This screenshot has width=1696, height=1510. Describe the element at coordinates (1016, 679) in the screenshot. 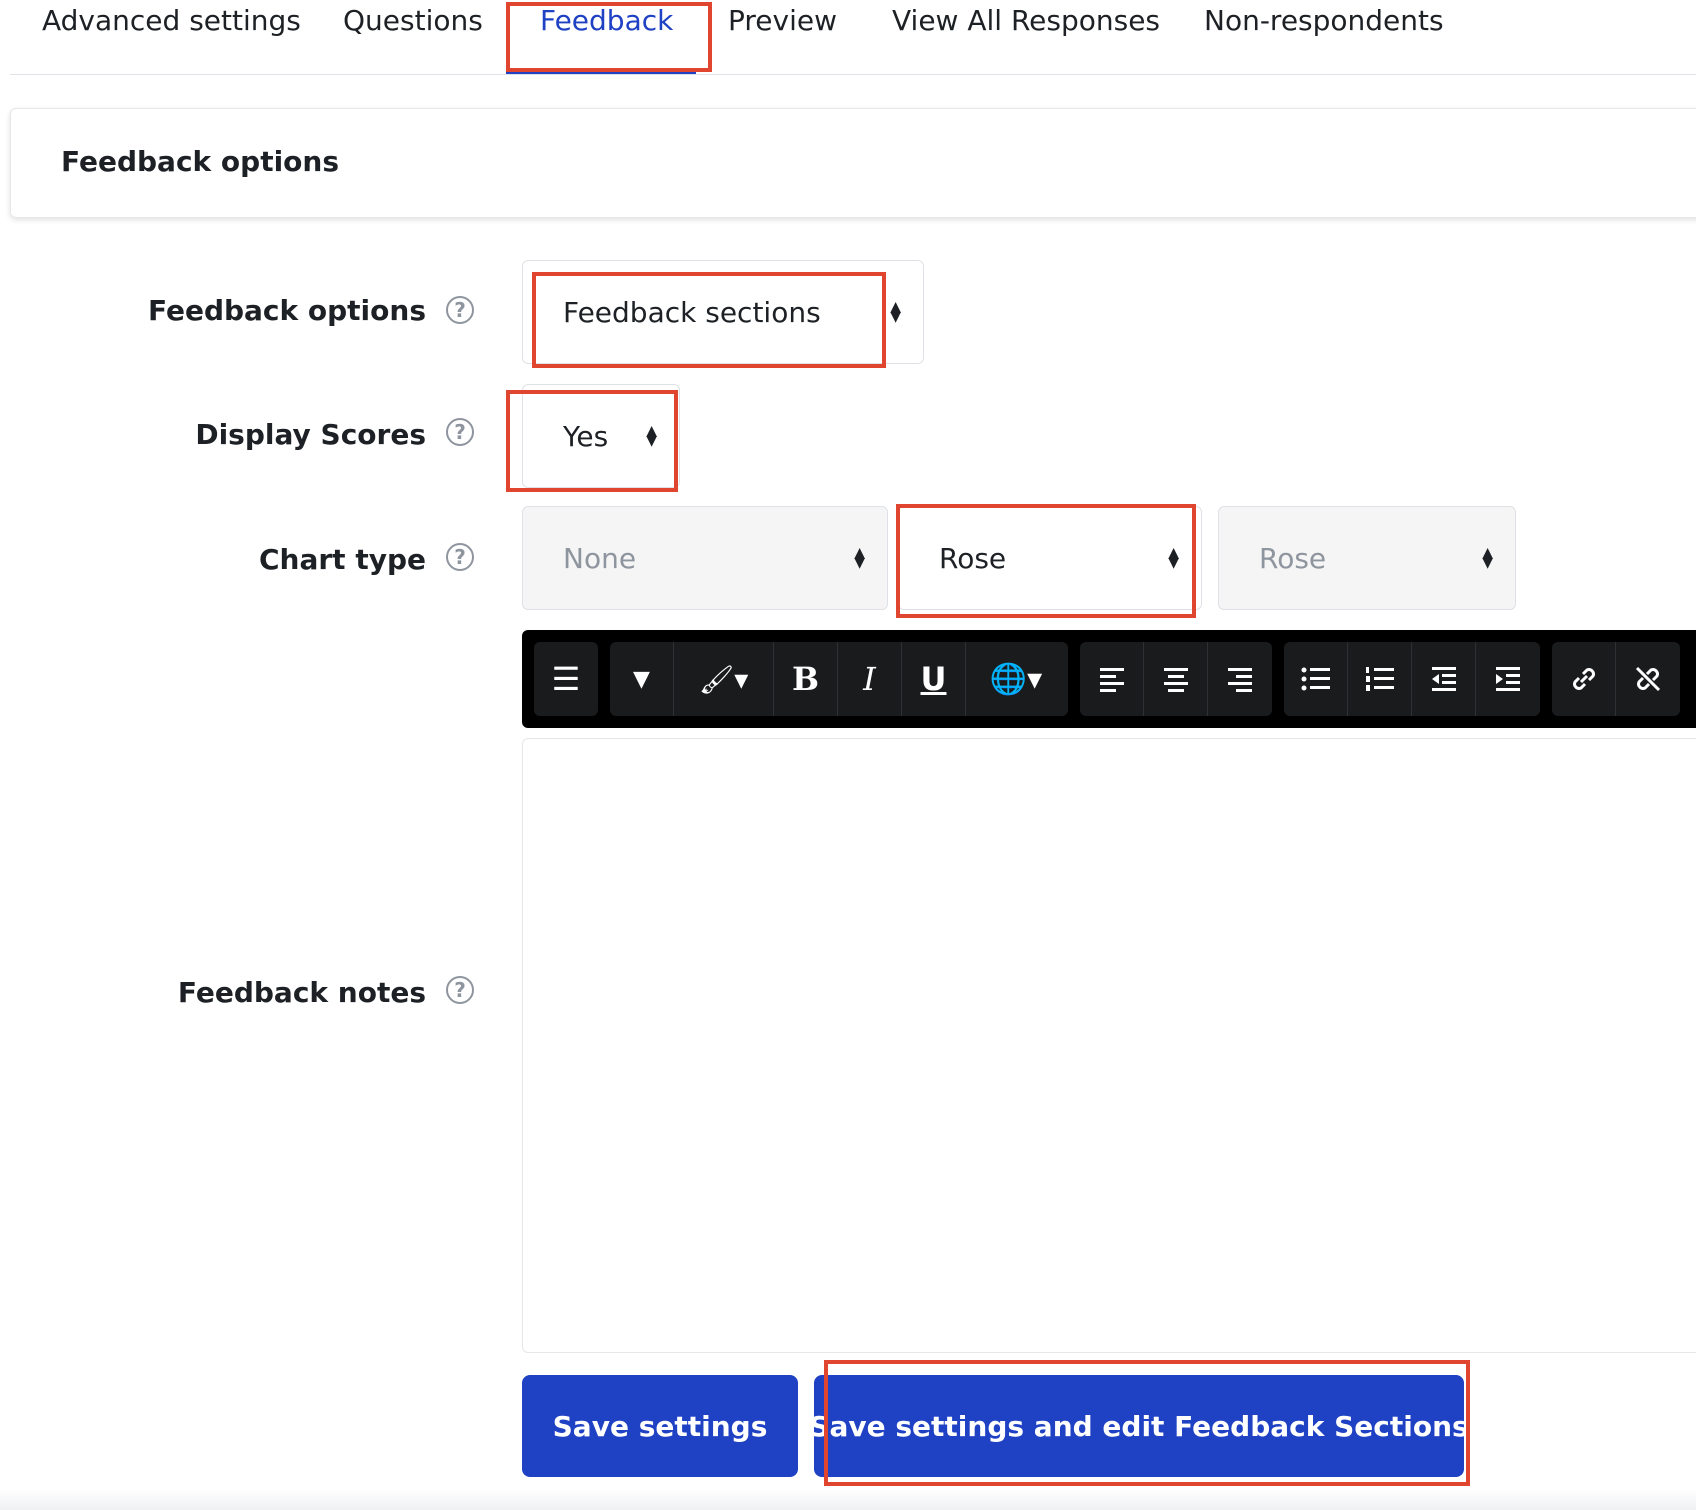

I see `globe-icon: 🌐▾` at that location.